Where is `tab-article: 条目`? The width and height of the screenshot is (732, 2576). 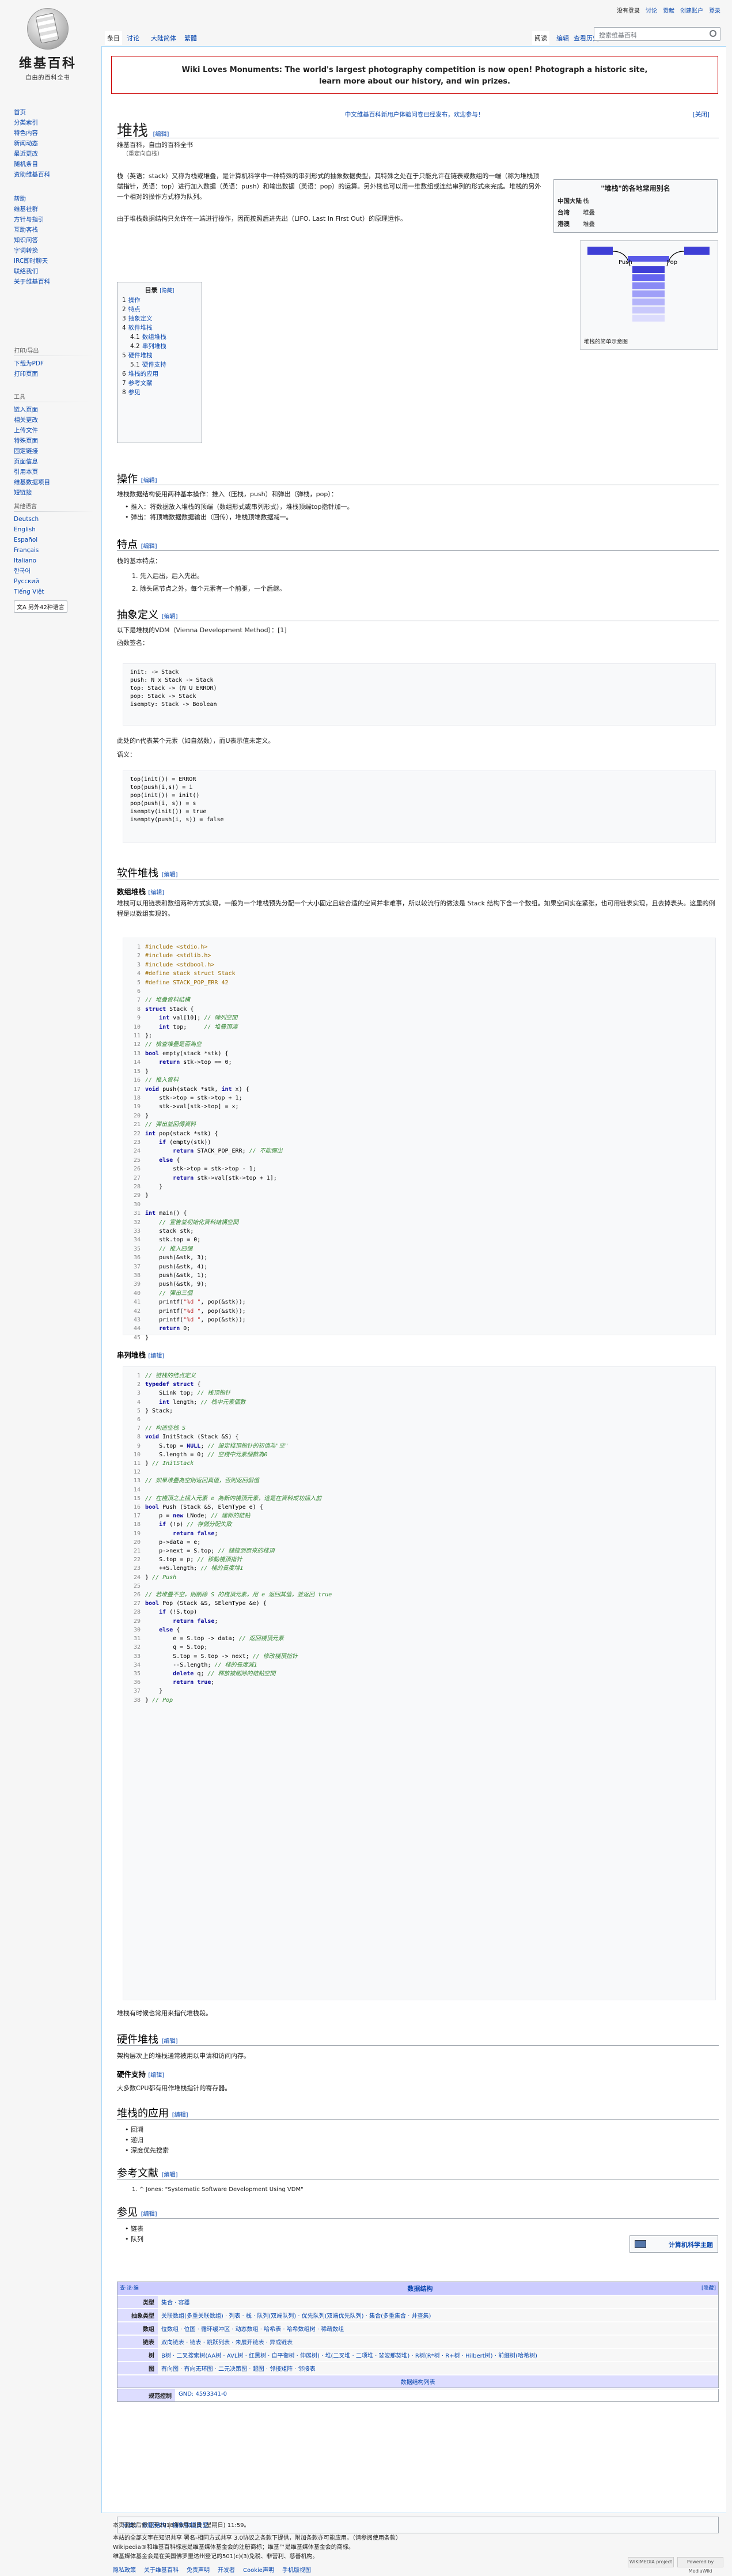
tab-article: 条目 is located at coordinates (113, 38).